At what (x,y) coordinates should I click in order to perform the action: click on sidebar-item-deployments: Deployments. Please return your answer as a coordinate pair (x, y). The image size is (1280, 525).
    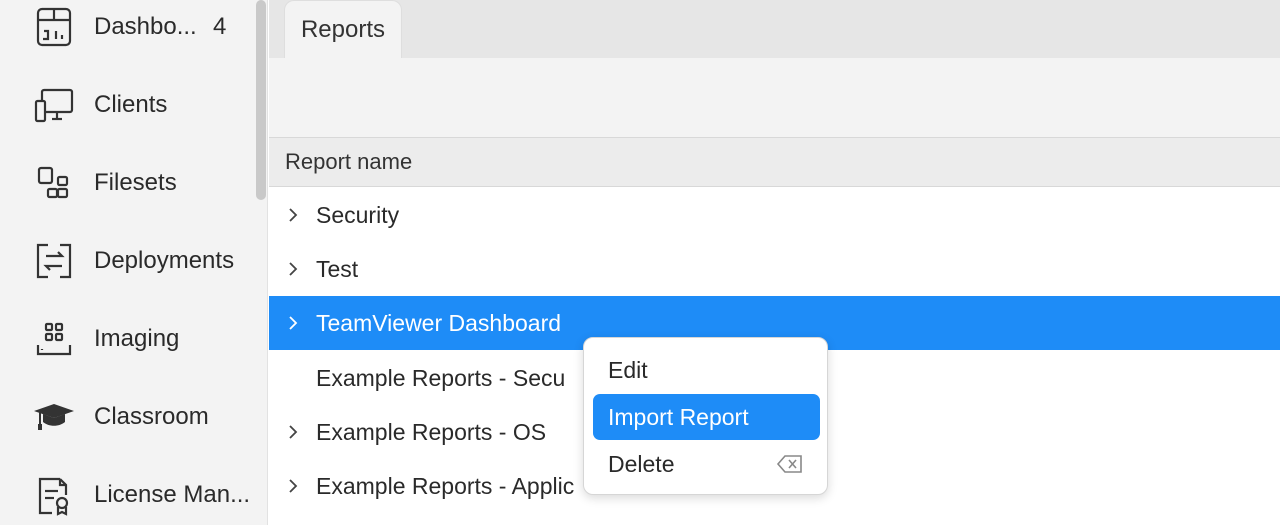
    Looking at the image, I should click on (128, 261).